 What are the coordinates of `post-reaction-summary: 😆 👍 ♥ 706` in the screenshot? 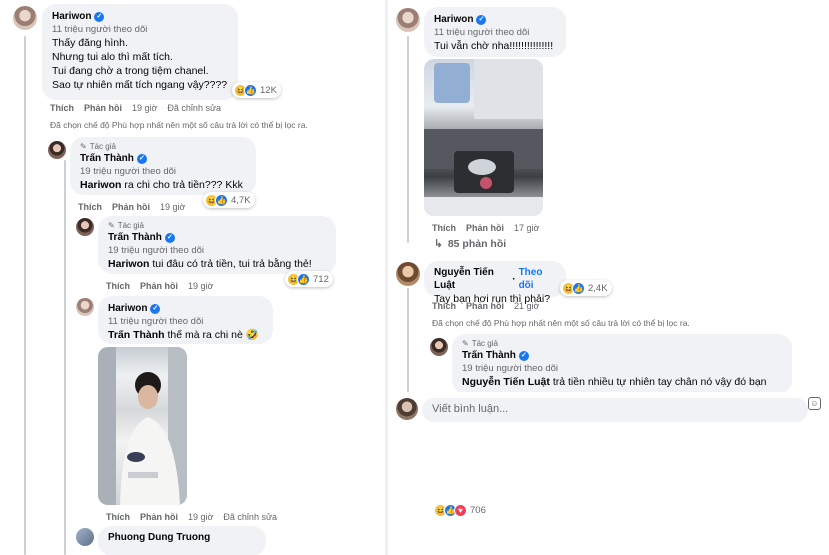 It's located at (461, 510).